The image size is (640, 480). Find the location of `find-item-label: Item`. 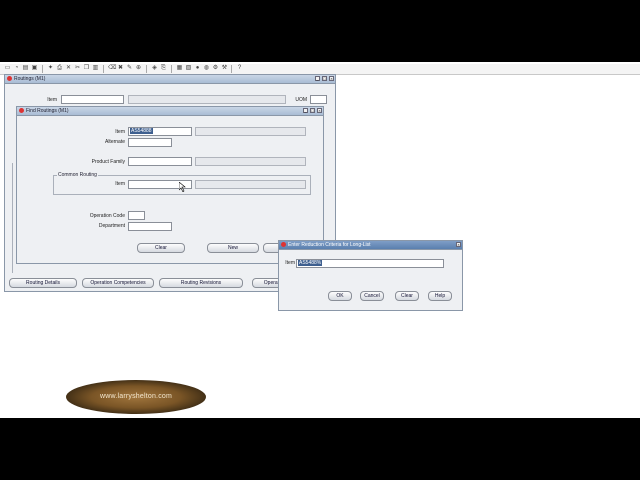

find-item-label: Item is located at coordinates (120, 132).